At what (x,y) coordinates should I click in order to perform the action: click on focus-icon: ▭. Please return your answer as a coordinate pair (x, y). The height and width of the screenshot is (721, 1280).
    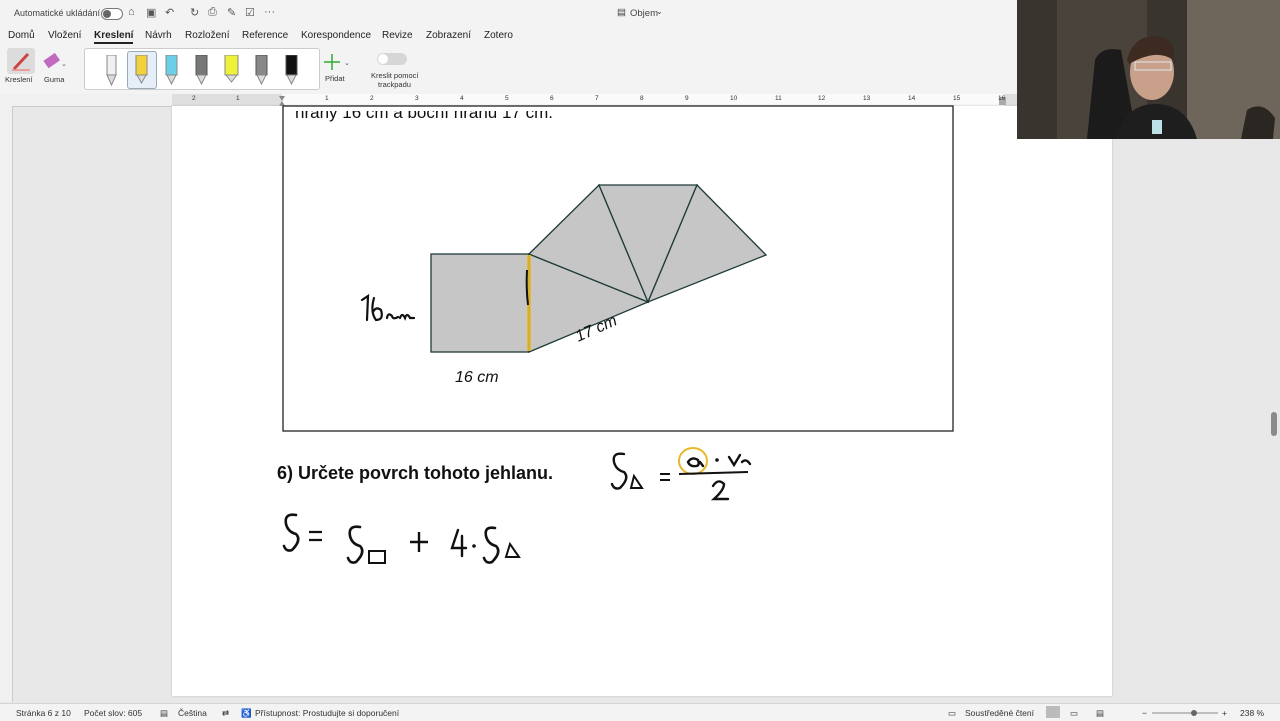
    Looking at the image, I should click on (952, 713).